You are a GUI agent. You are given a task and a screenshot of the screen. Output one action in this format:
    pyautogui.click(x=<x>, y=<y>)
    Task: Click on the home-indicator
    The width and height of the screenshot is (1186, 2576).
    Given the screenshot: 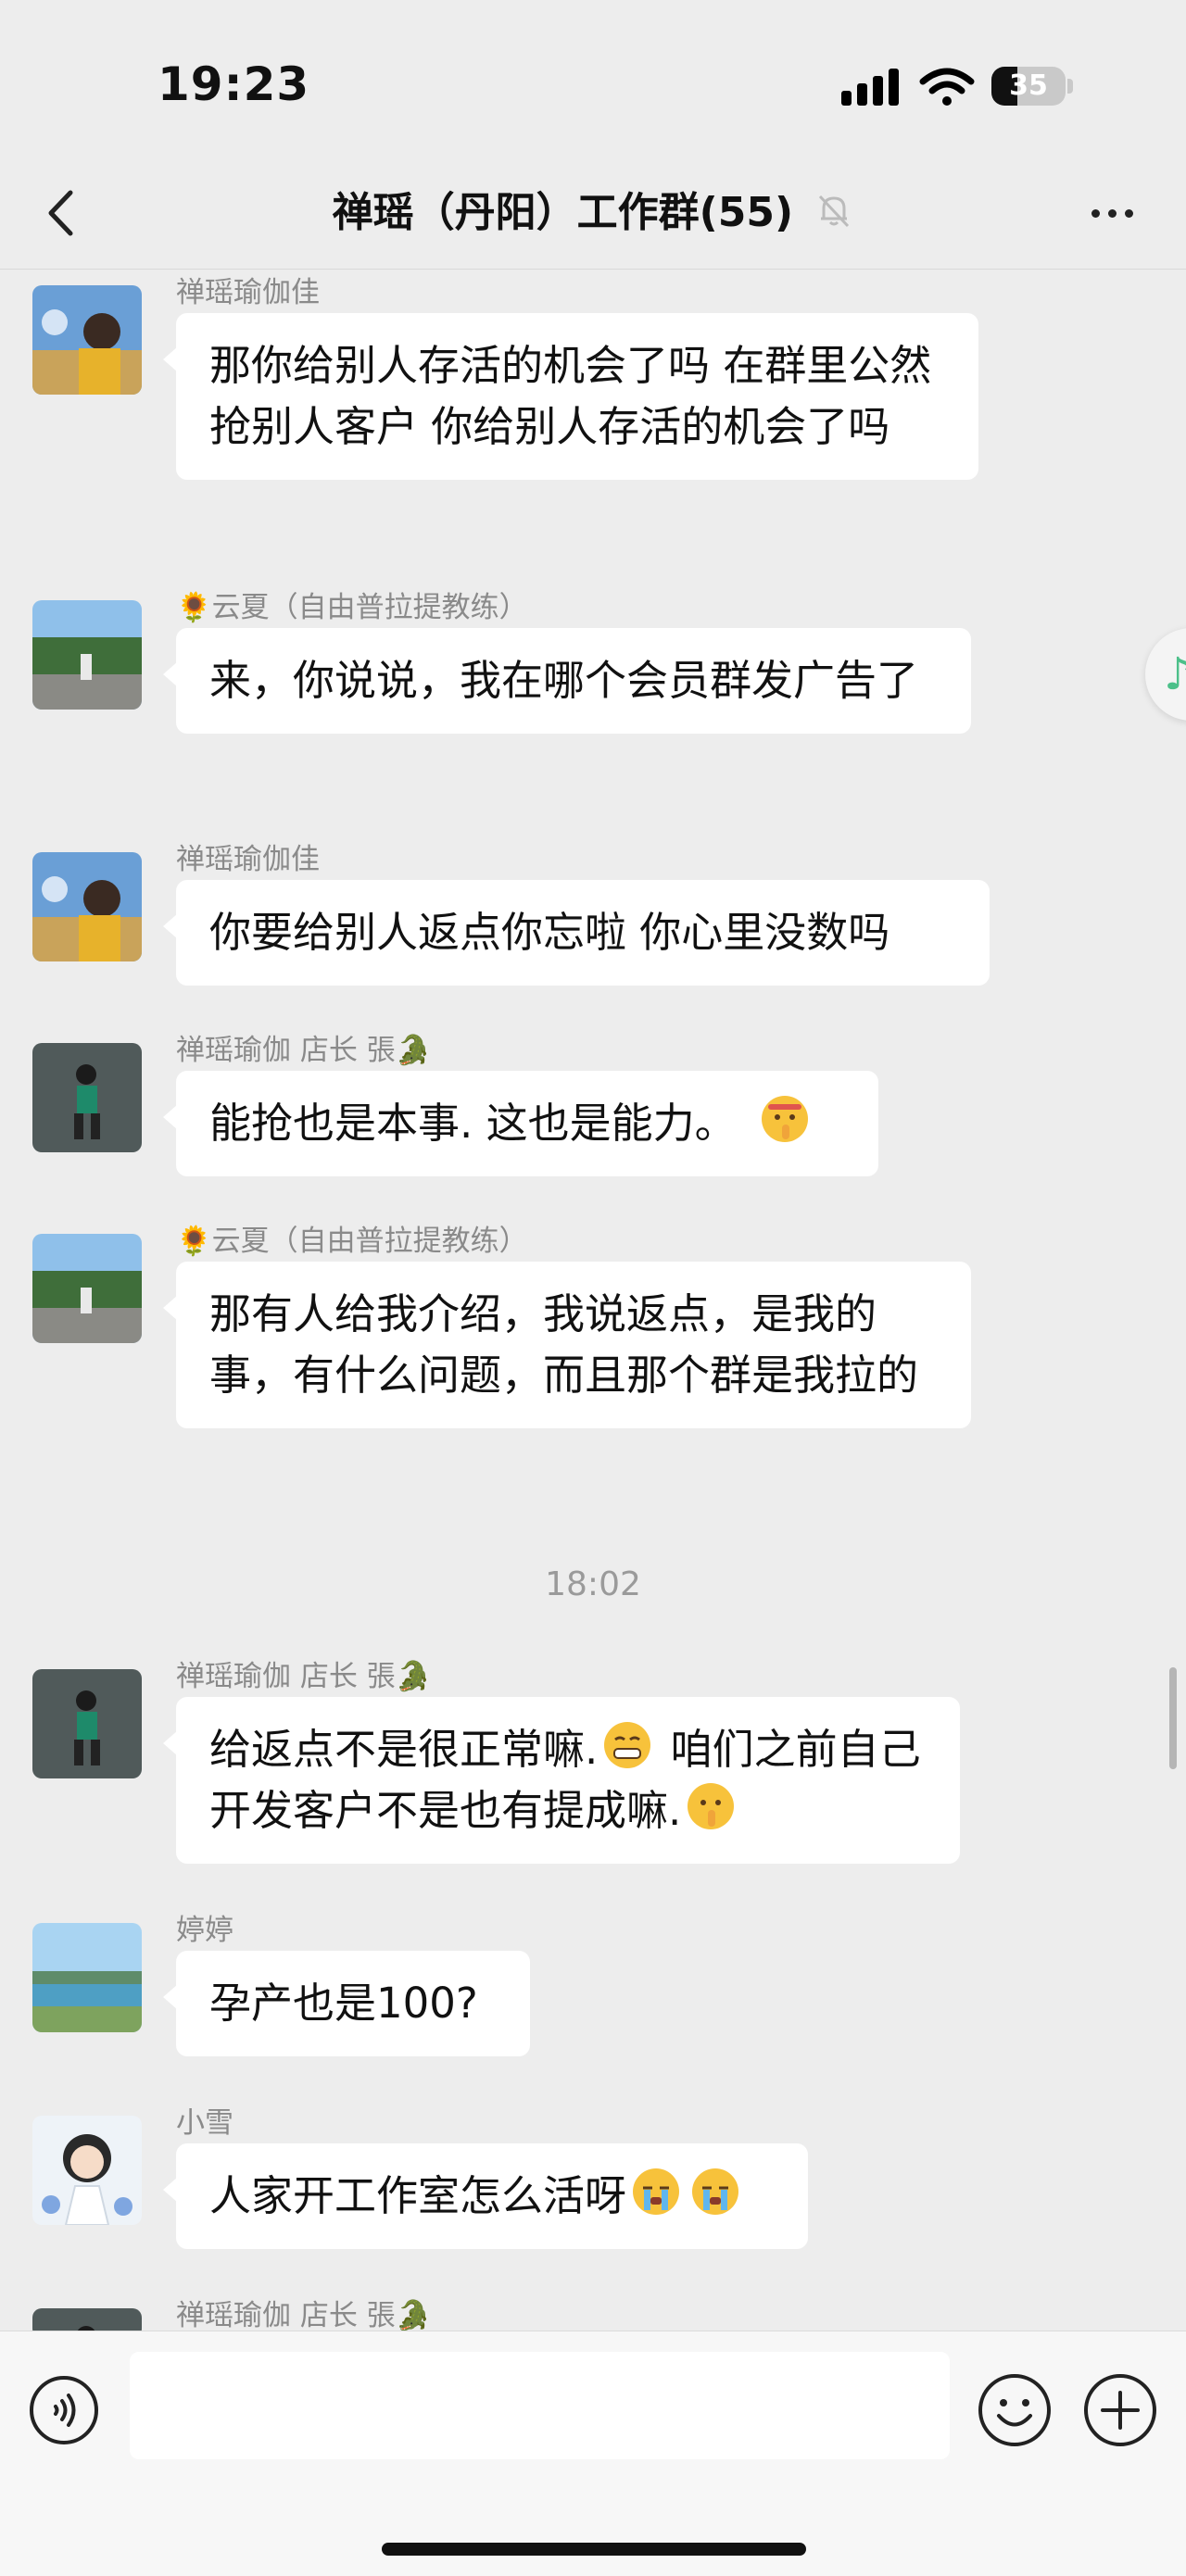 What is the action you would take?
    pyautogui.click(x=594, y=2549)
    